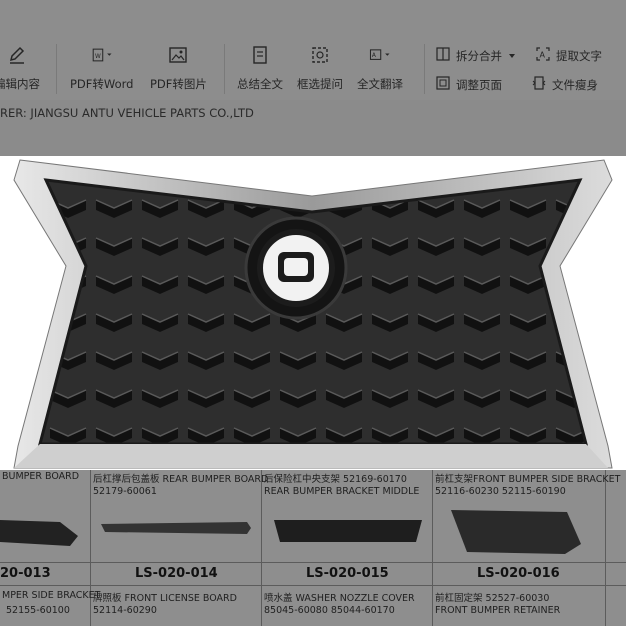 The height and width of the screenshot is (626, 626). I want to click on pdf-to-image-label: PDF转图片, so click(178, 84).